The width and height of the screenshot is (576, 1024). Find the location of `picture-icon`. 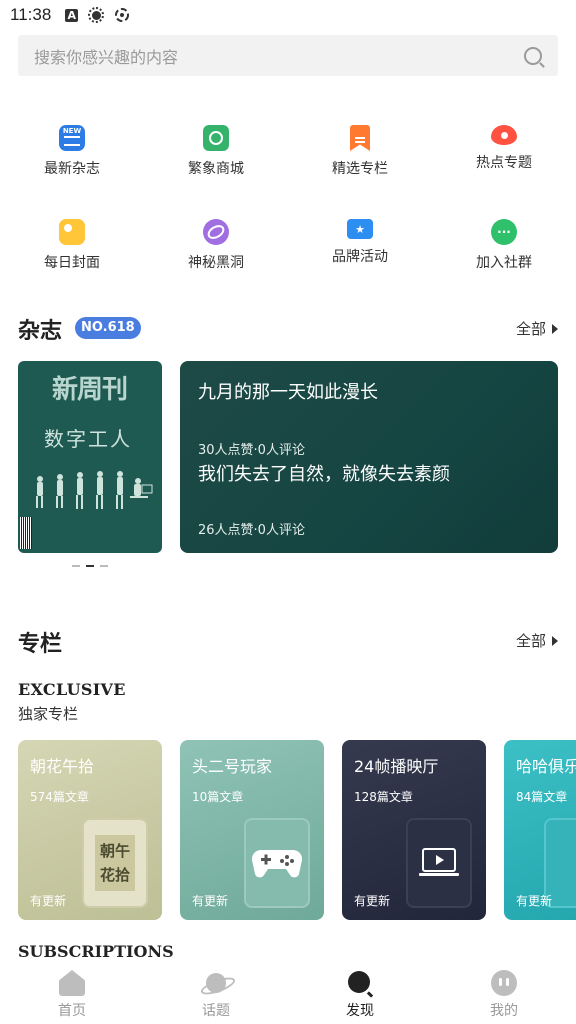

picture-icon is located at coordinates (72, 232).